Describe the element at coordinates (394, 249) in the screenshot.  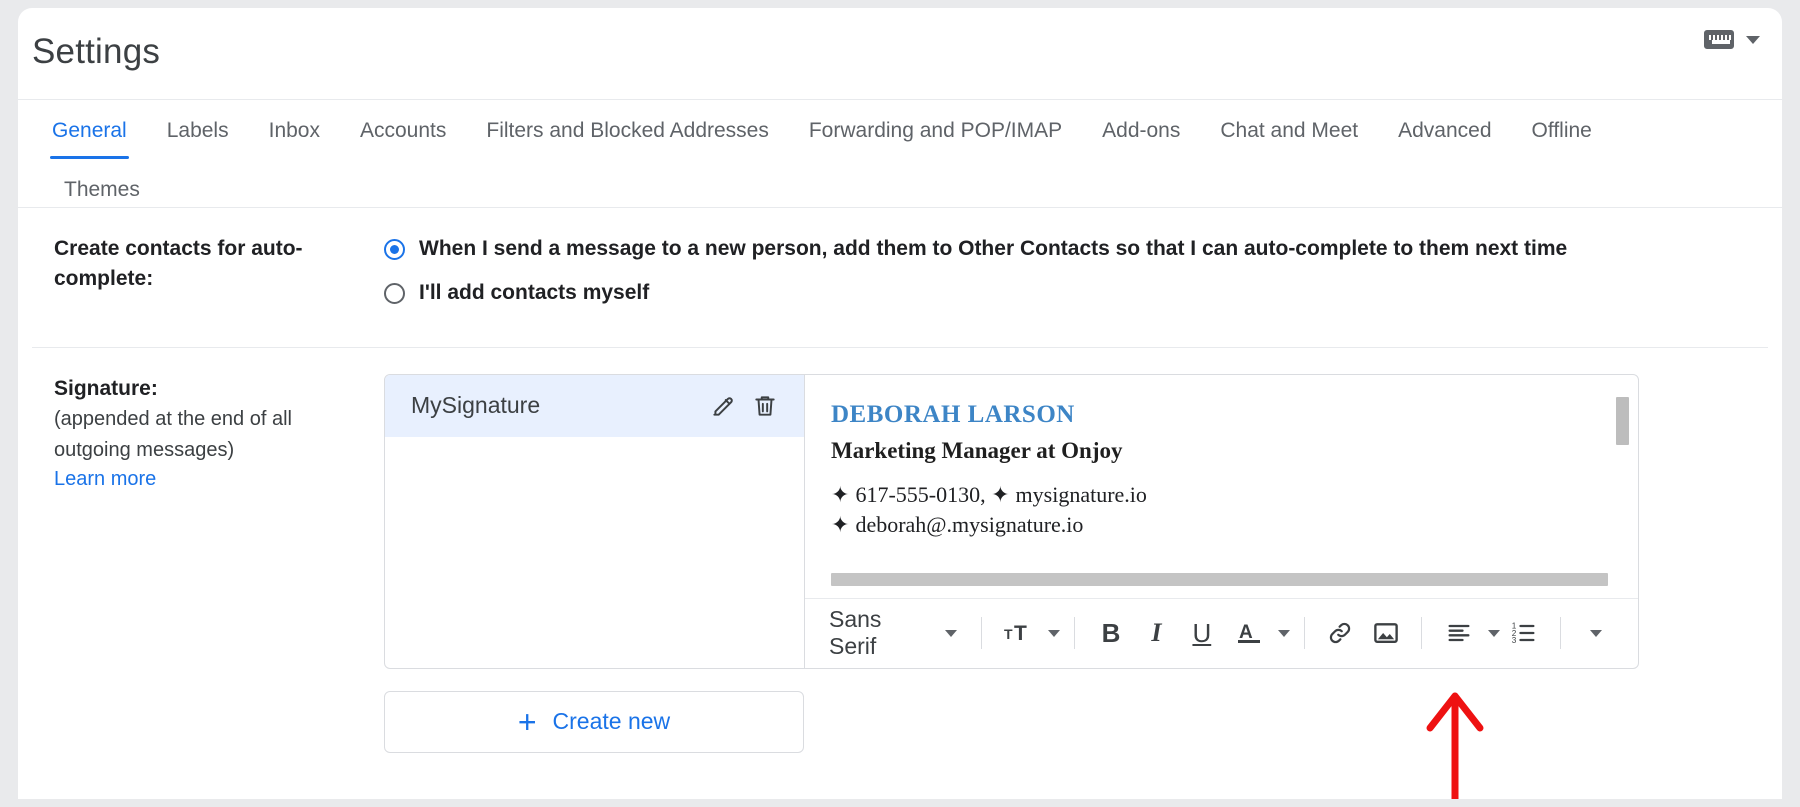
I see `radio-auto-add` at that location.